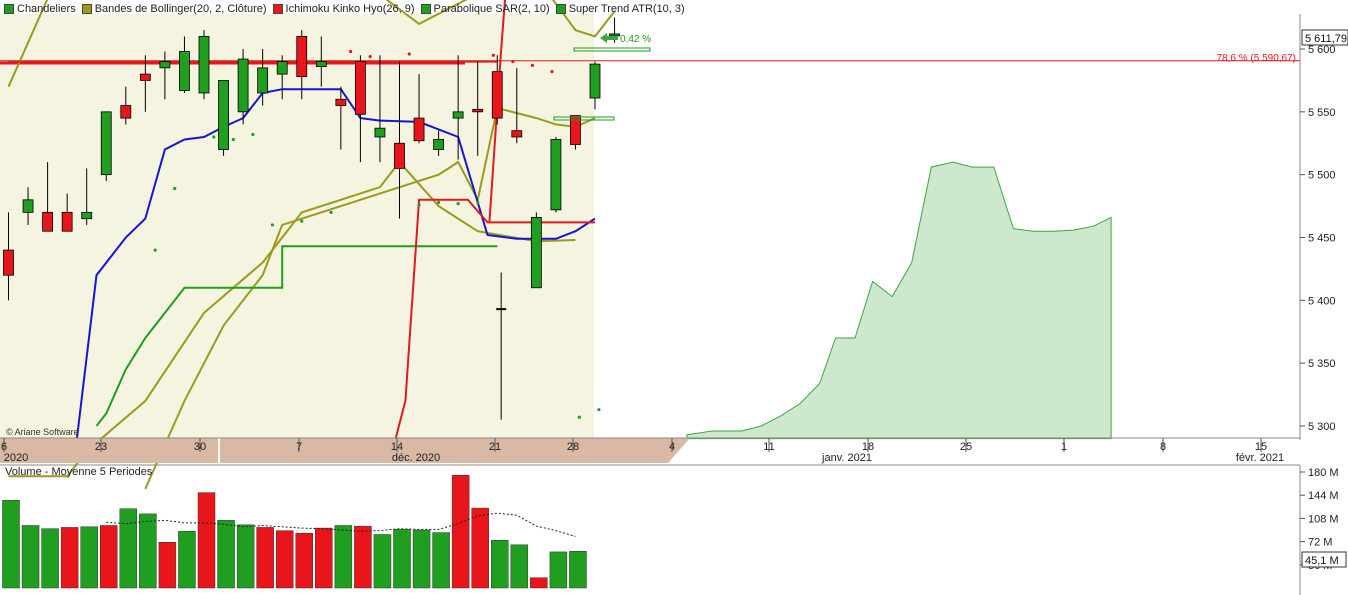 The height and width of the screenshot is (595, 1348). Describe the element at coordinates (42, 432) in the screenshot. I see `copyright-label: © Ariane Software` at that location.